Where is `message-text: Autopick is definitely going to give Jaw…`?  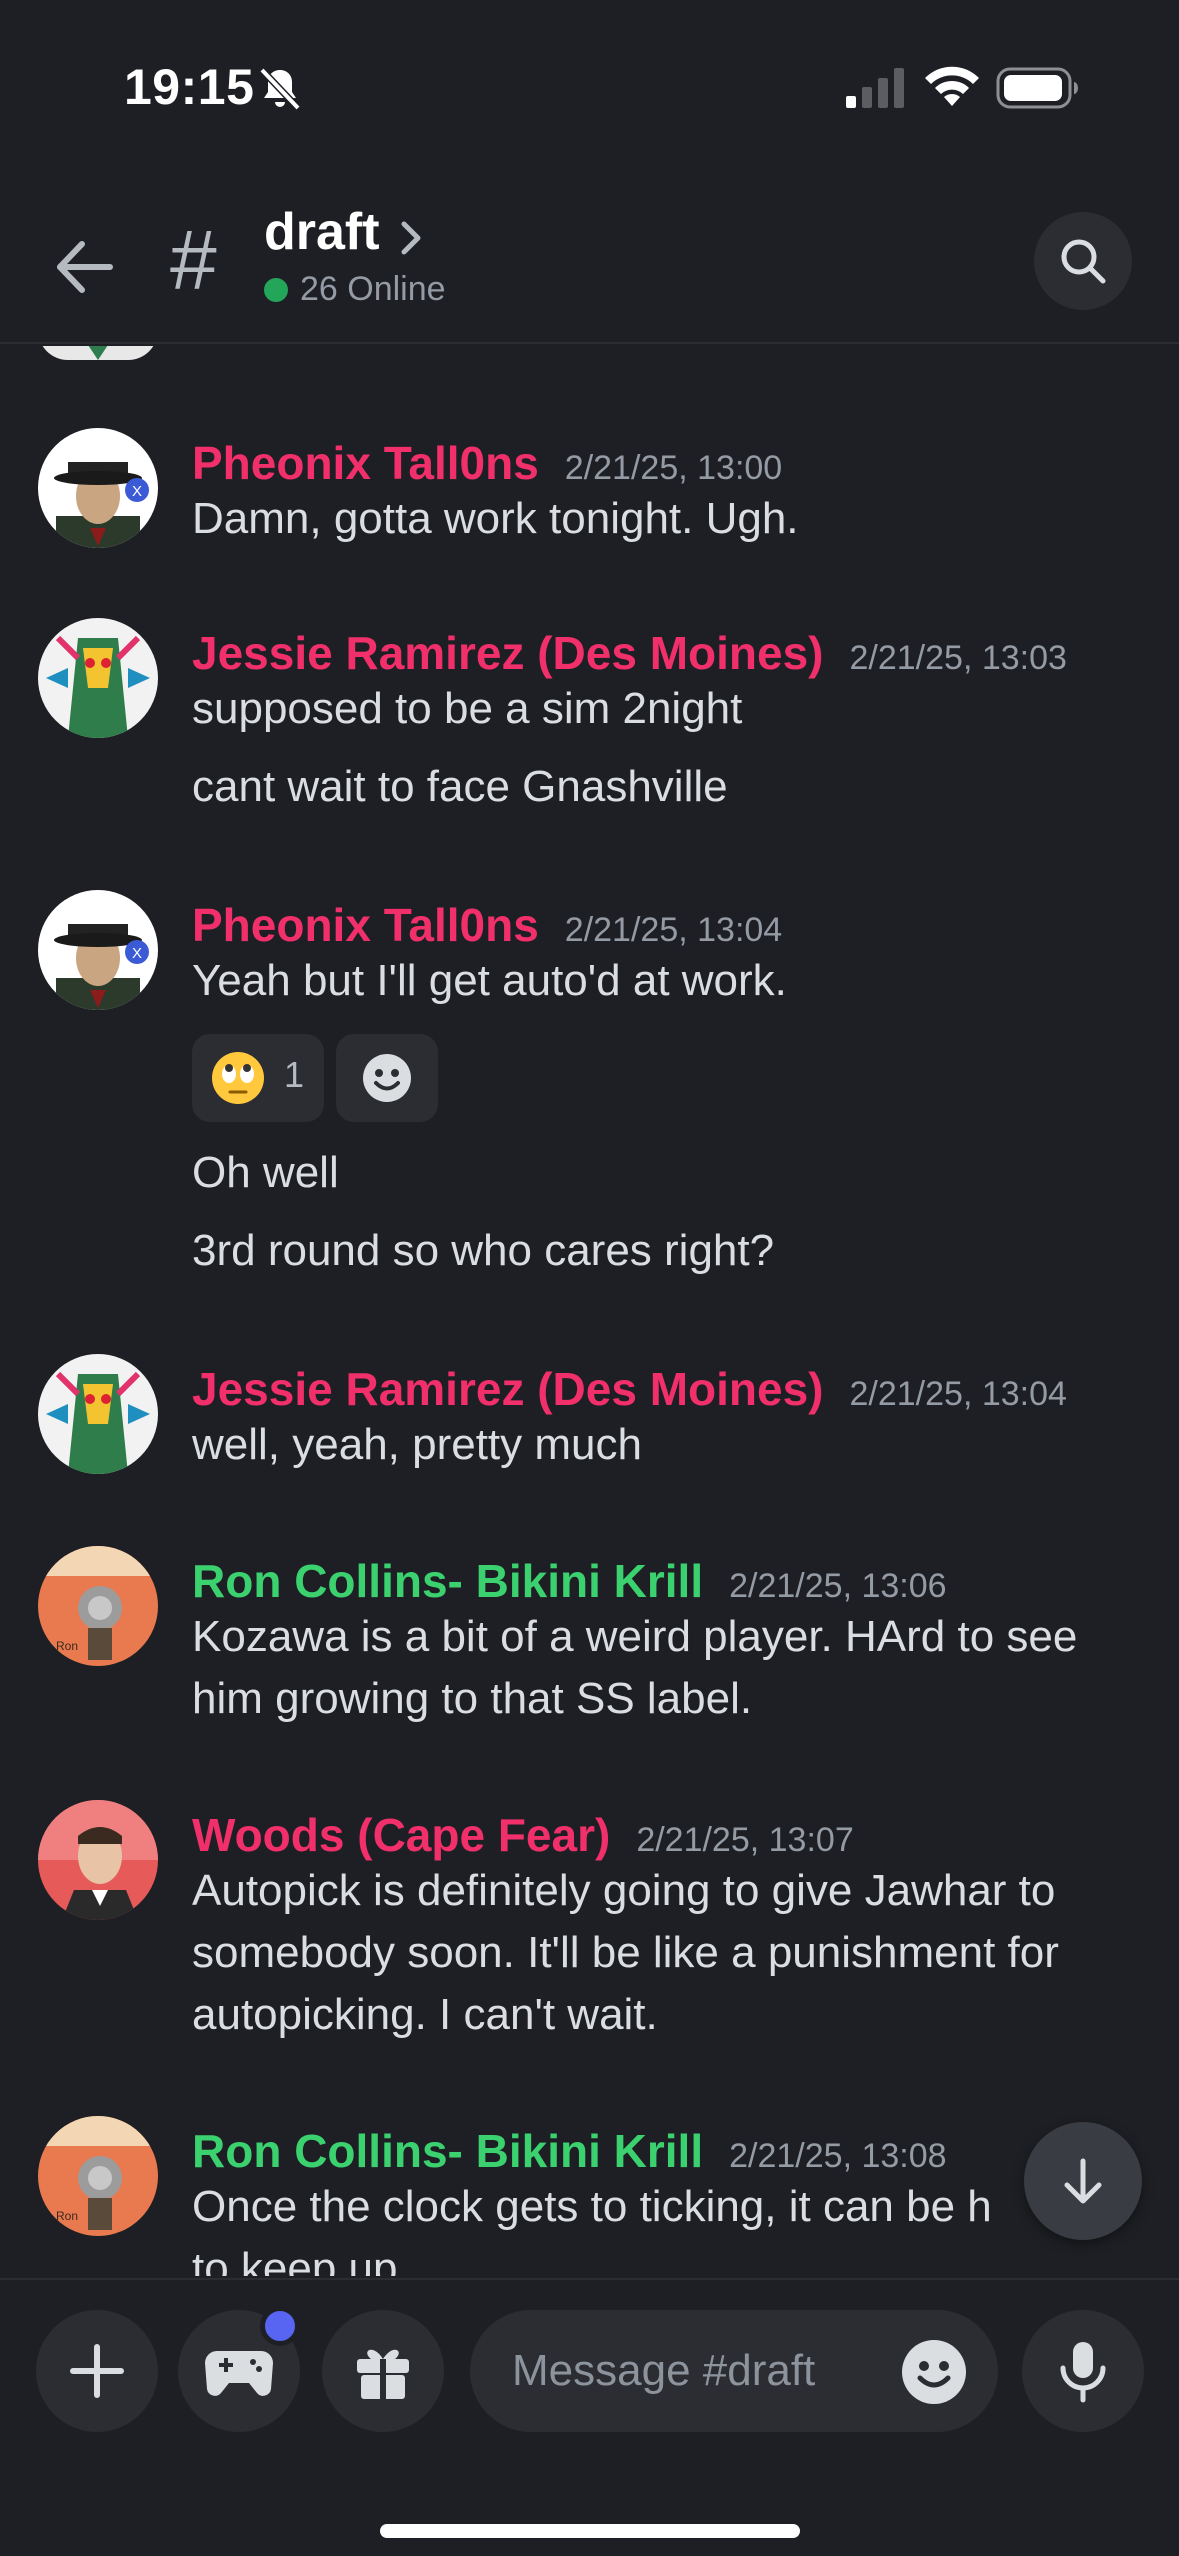 message-text: Autopick is definitely going to give Jaw… is located at coordinates (624, 1890).